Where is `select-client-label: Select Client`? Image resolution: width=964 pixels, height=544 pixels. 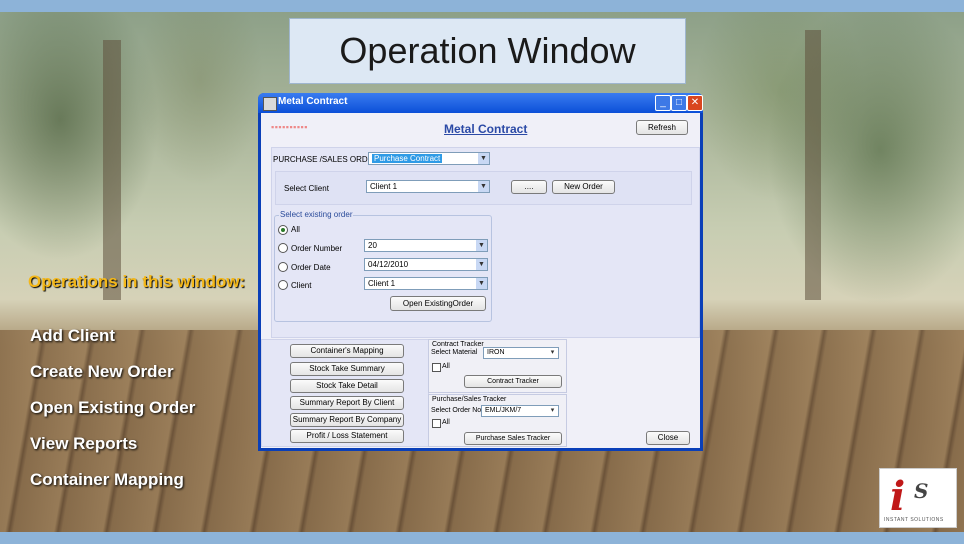
select-client-label: Select Client is located at coordinates (306, 188).